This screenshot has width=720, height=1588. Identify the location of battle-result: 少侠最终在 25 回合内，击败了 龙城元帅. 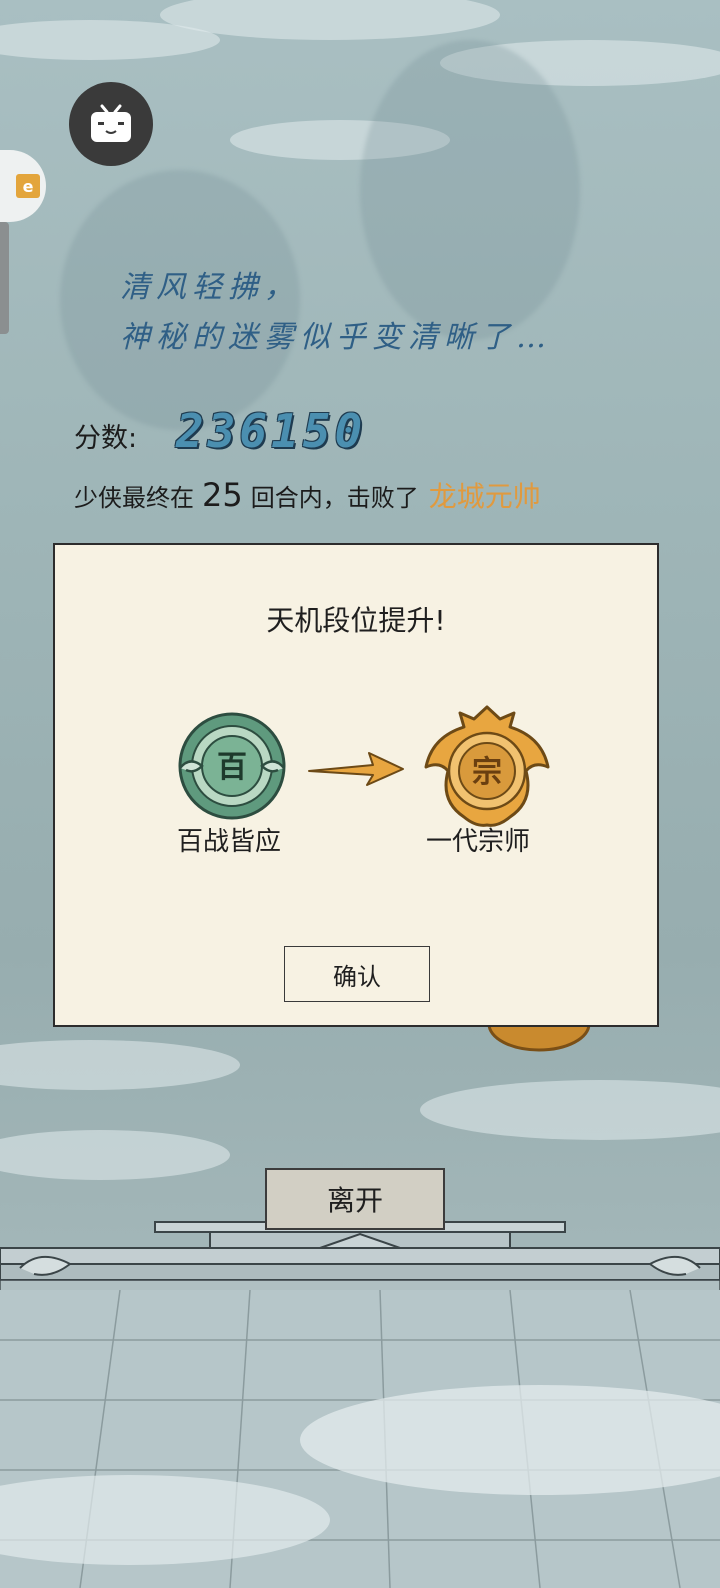
(307, 495).